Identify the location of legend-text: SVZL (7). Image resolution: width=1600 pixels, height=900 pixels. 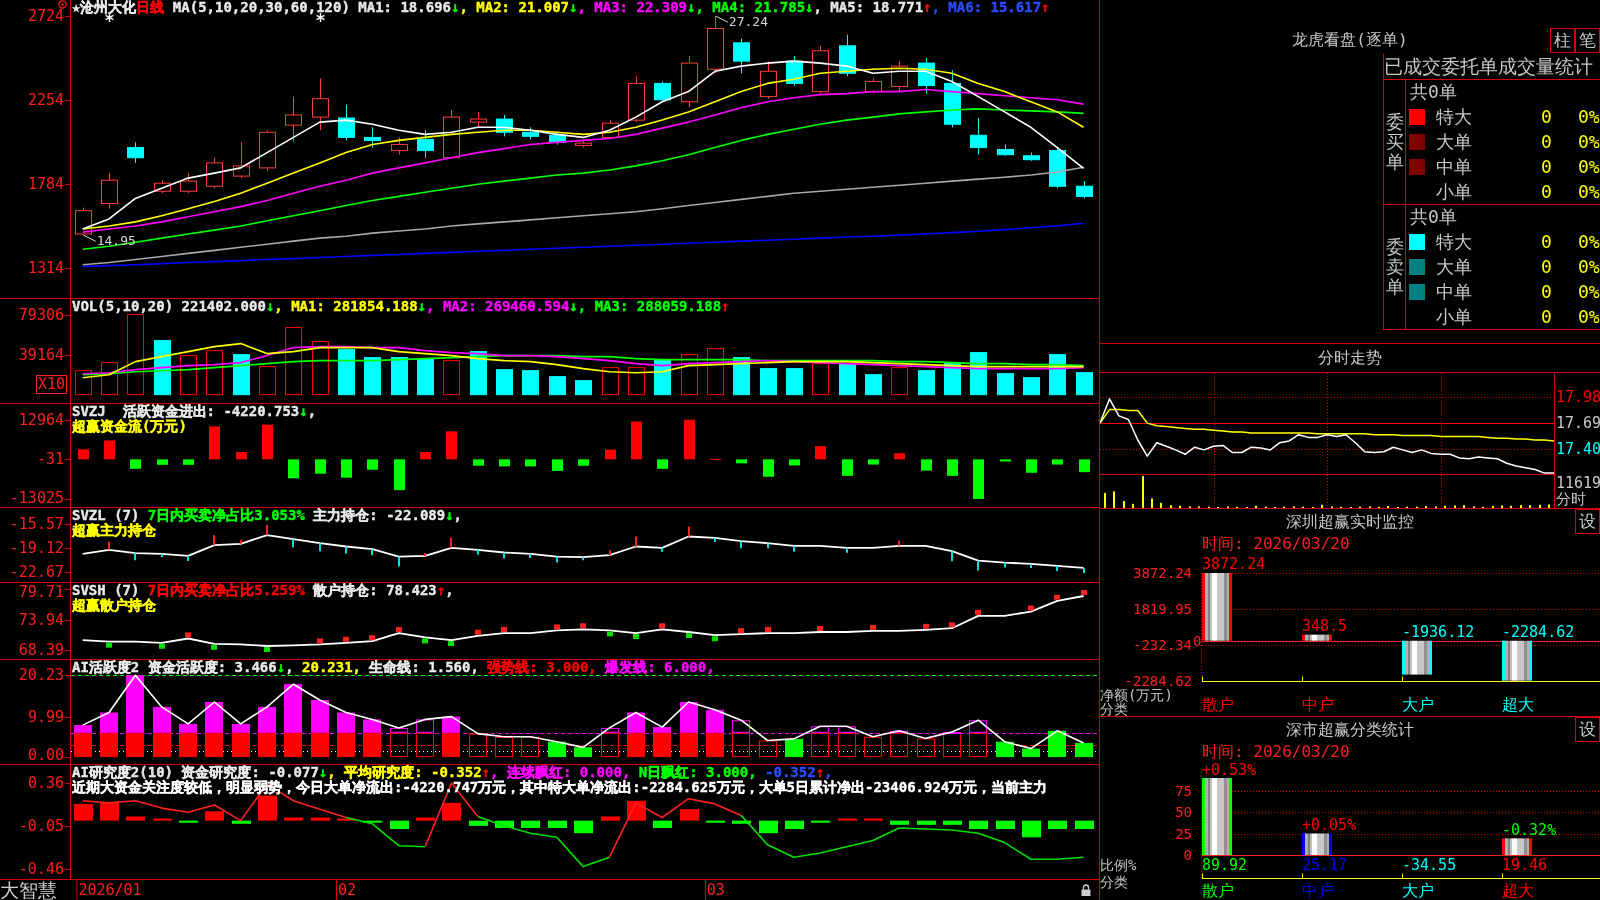
(106, 515).